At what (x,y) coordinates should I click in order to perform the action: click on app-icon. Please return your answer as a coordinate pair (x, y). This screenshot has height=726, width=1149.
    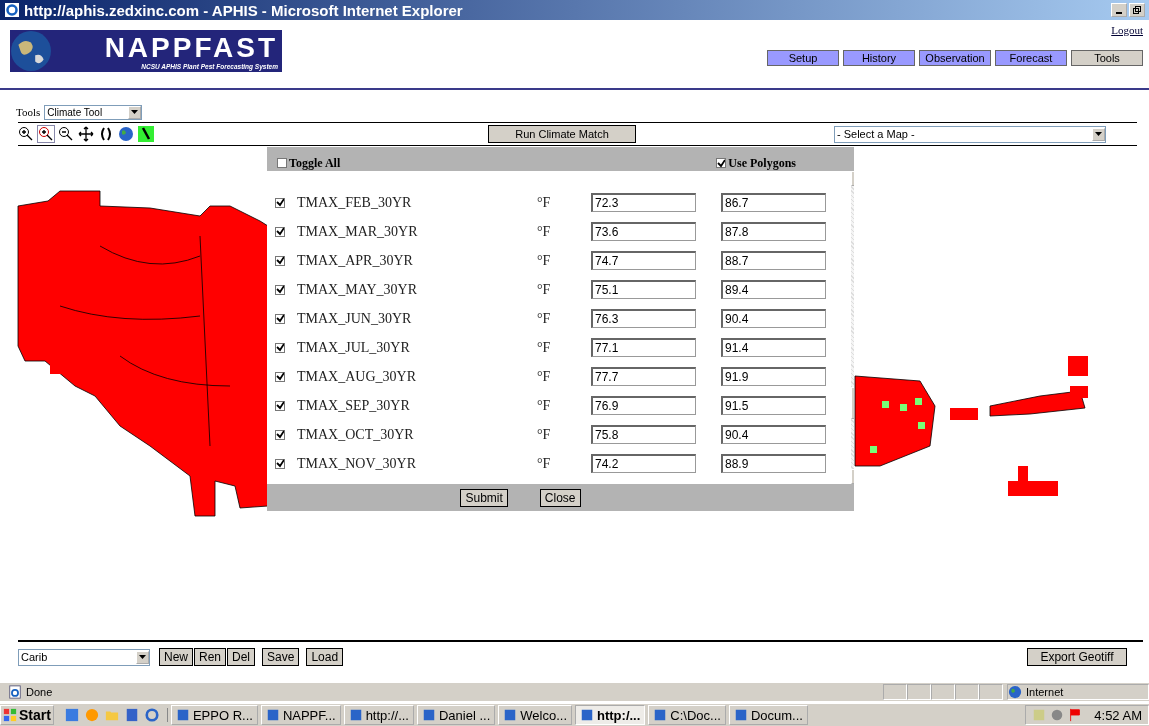
    Looking at the image, I should click on (71, 715).